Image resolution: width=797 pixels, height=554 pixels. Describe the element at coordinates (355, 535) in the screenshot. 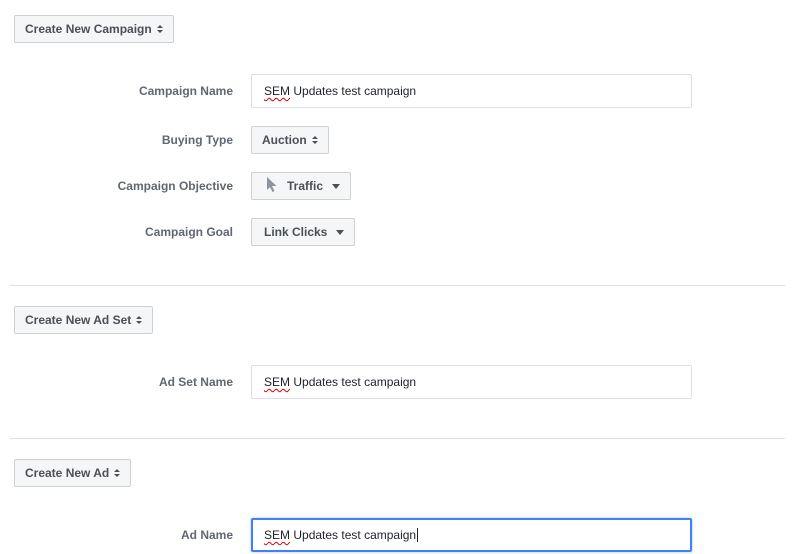

I see `ad-name-rest: Updates test campaign` at that location.